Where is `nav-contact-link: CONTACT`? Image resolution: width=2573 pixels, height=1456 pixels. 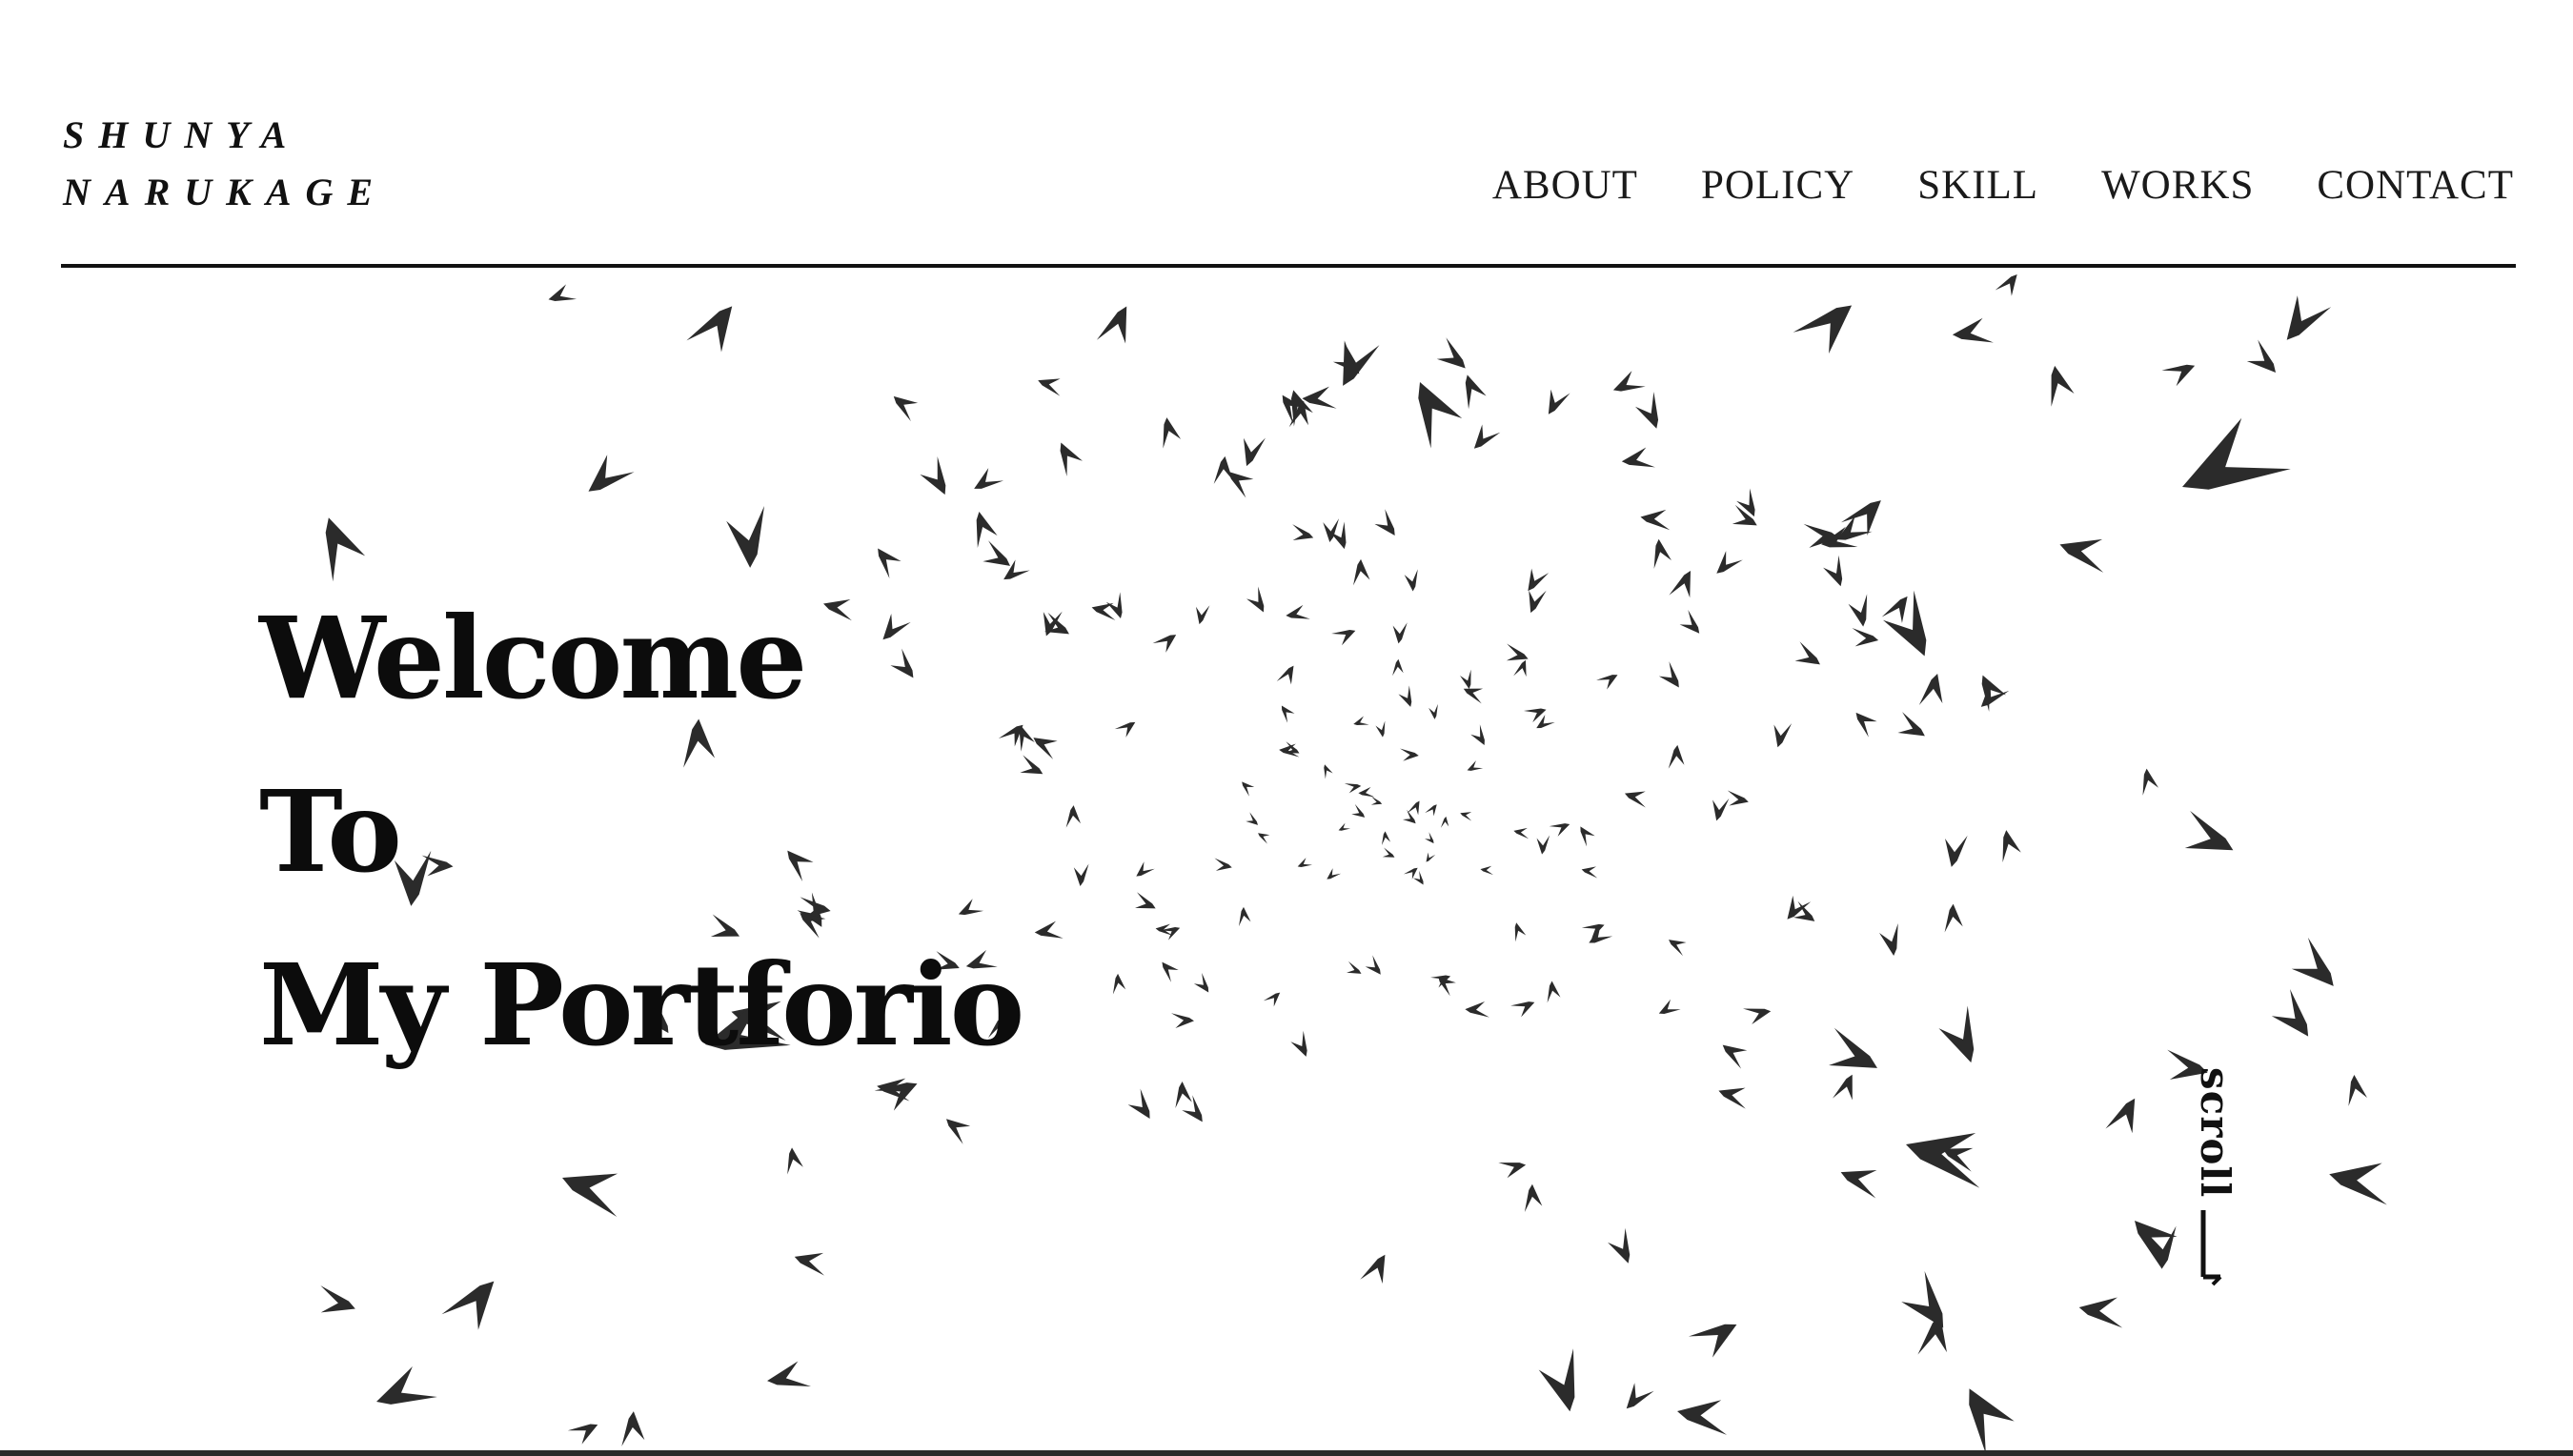
nav-contact-link: CONTACT is located at coordinates (2416, 185).